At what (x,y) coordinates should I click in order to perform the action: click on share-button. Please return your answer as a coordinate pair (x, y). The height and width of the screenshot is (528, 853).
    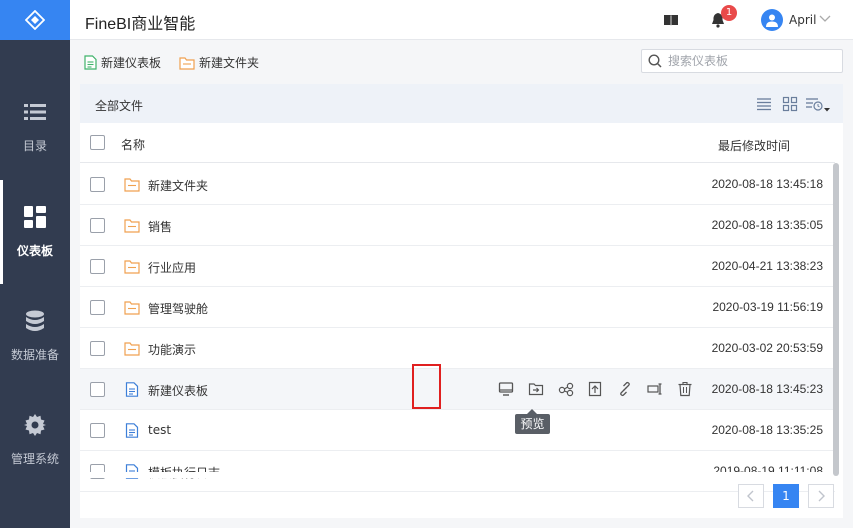
    Looking at the image, I should click on (566, 389).